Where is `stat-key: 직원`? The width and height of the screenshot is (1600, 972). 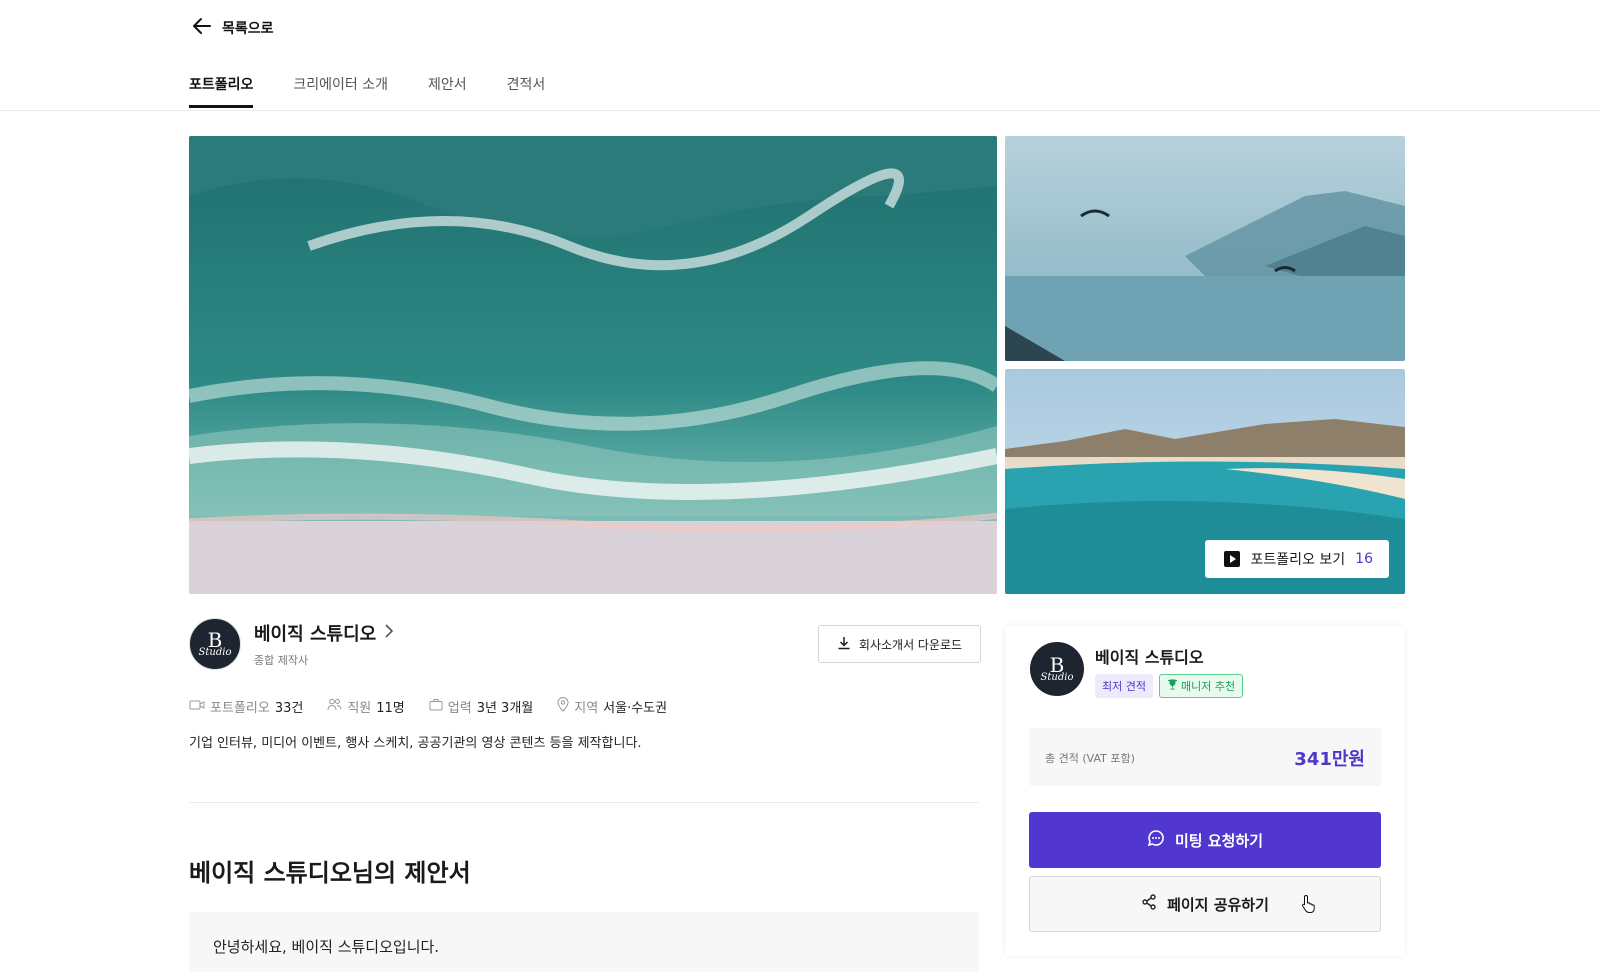
stat-key: 직원 is located at coordinates (359, 708).